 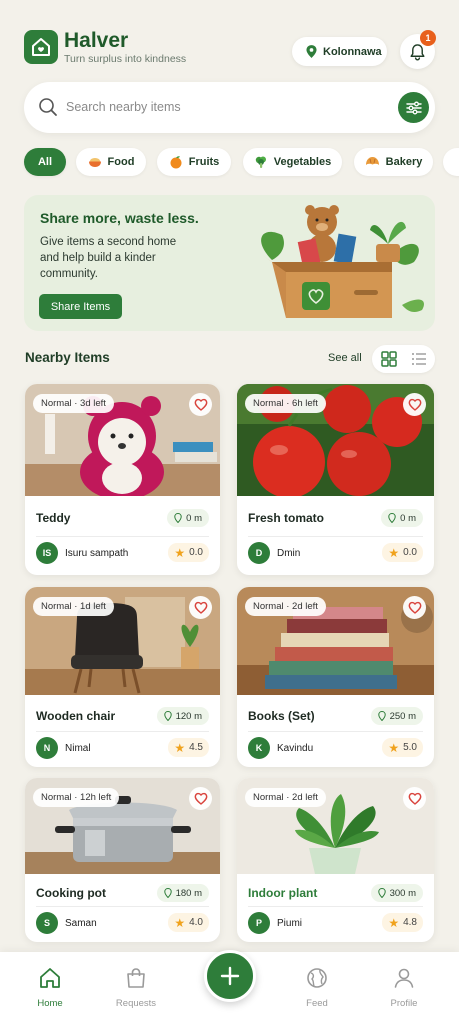 I want to click on broccoli-icon, so click(x=260, y=162).